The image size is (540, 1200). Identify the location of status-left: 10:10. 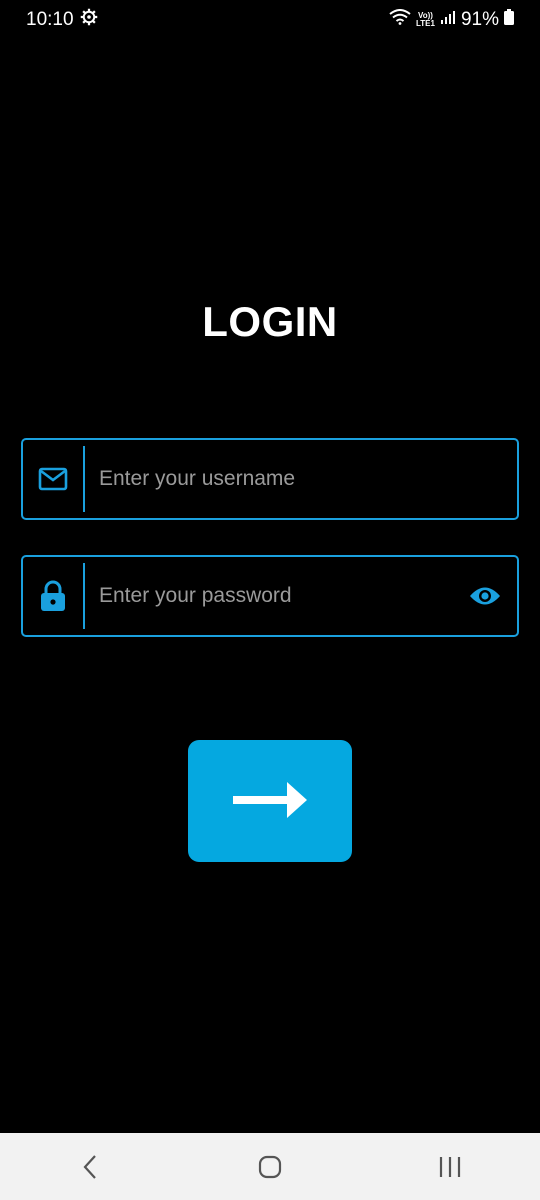
(62, 20).